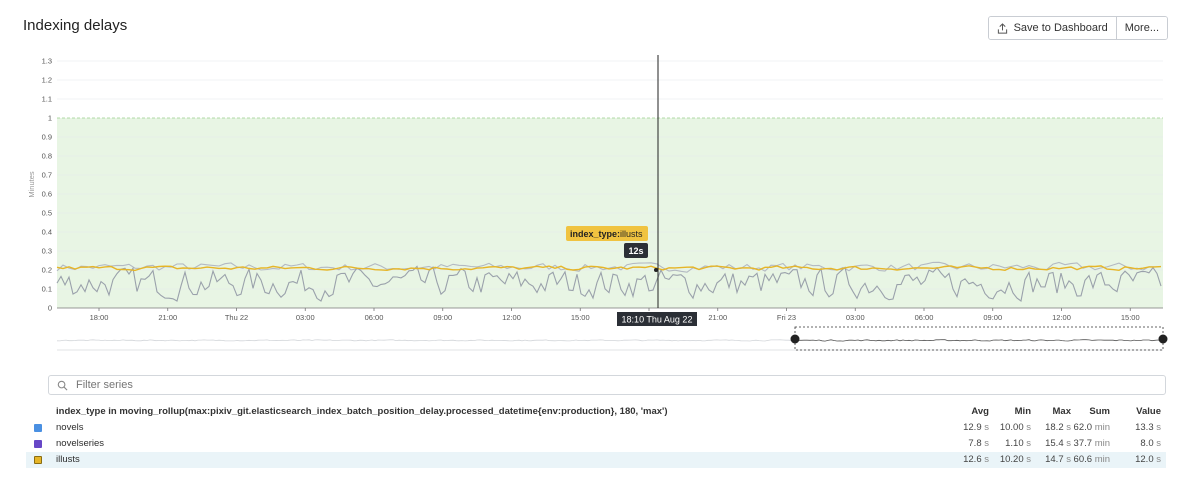 The width and height of the screenshot is (1200, 481). What do you see at coordinates (47, 156) in the screenshot?
I see `y-tick-label: 0.8` at bounding box center [47, 156].